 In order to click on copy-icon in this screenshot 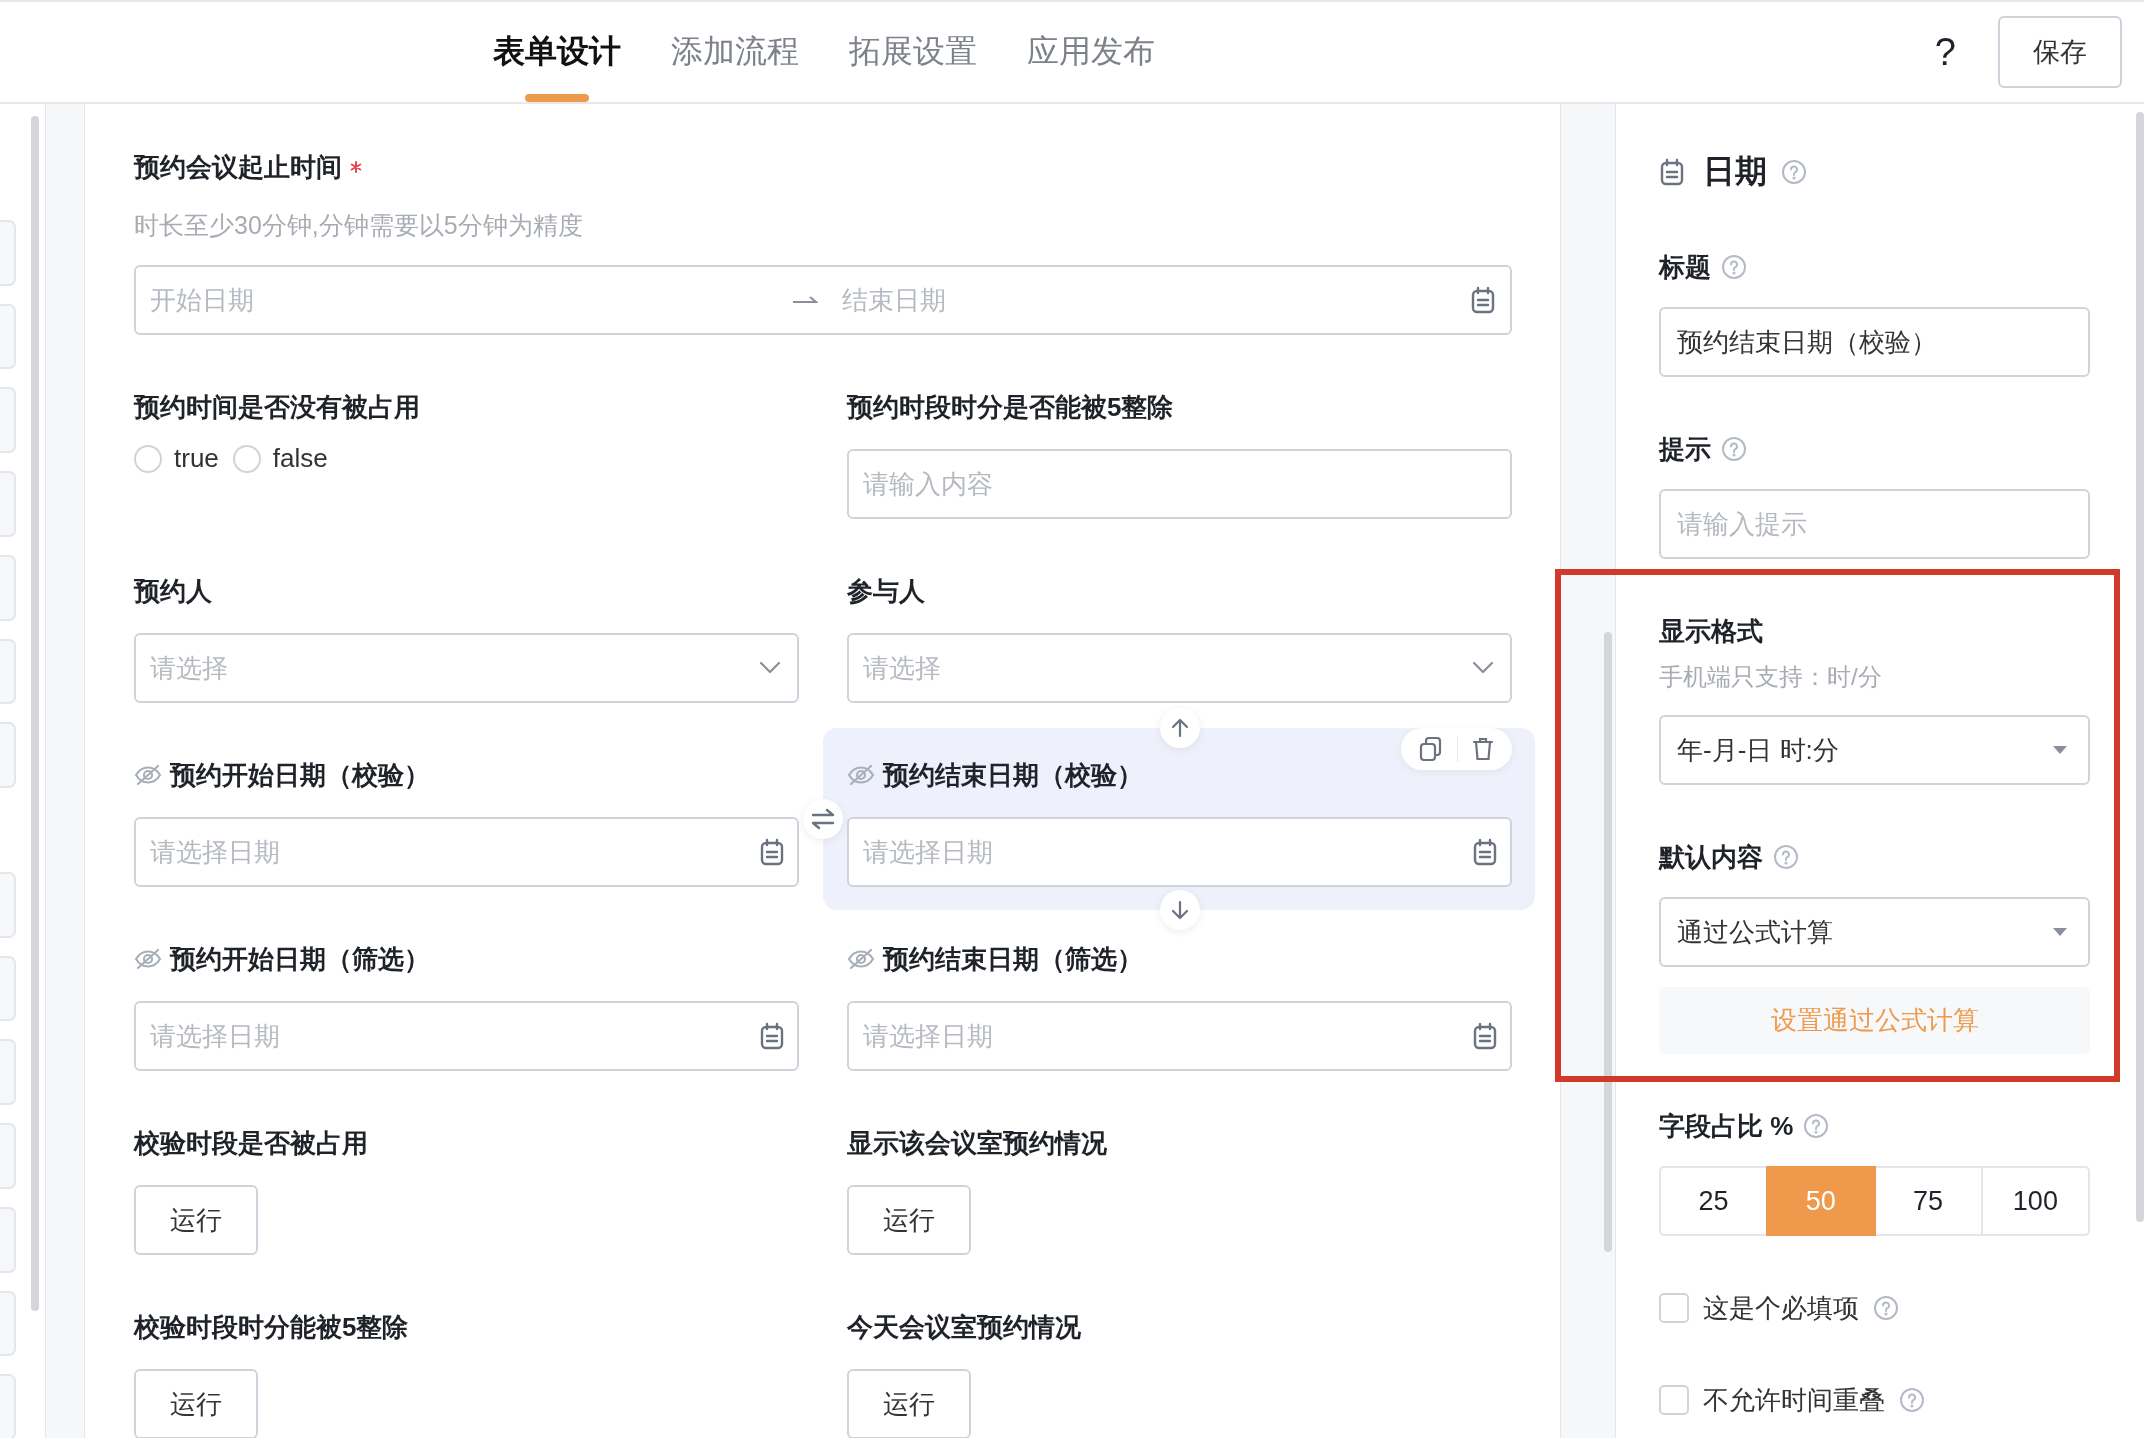, I will do `click(1431, 749)`.